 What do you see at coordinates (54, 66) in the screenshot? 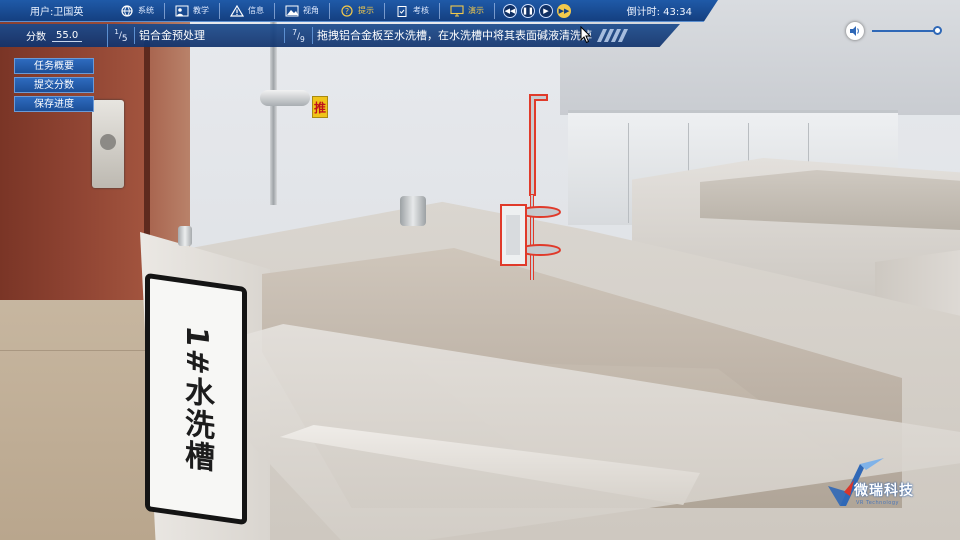
I see `task-overview-button: 任务概要` at bounding box center [54, 66].